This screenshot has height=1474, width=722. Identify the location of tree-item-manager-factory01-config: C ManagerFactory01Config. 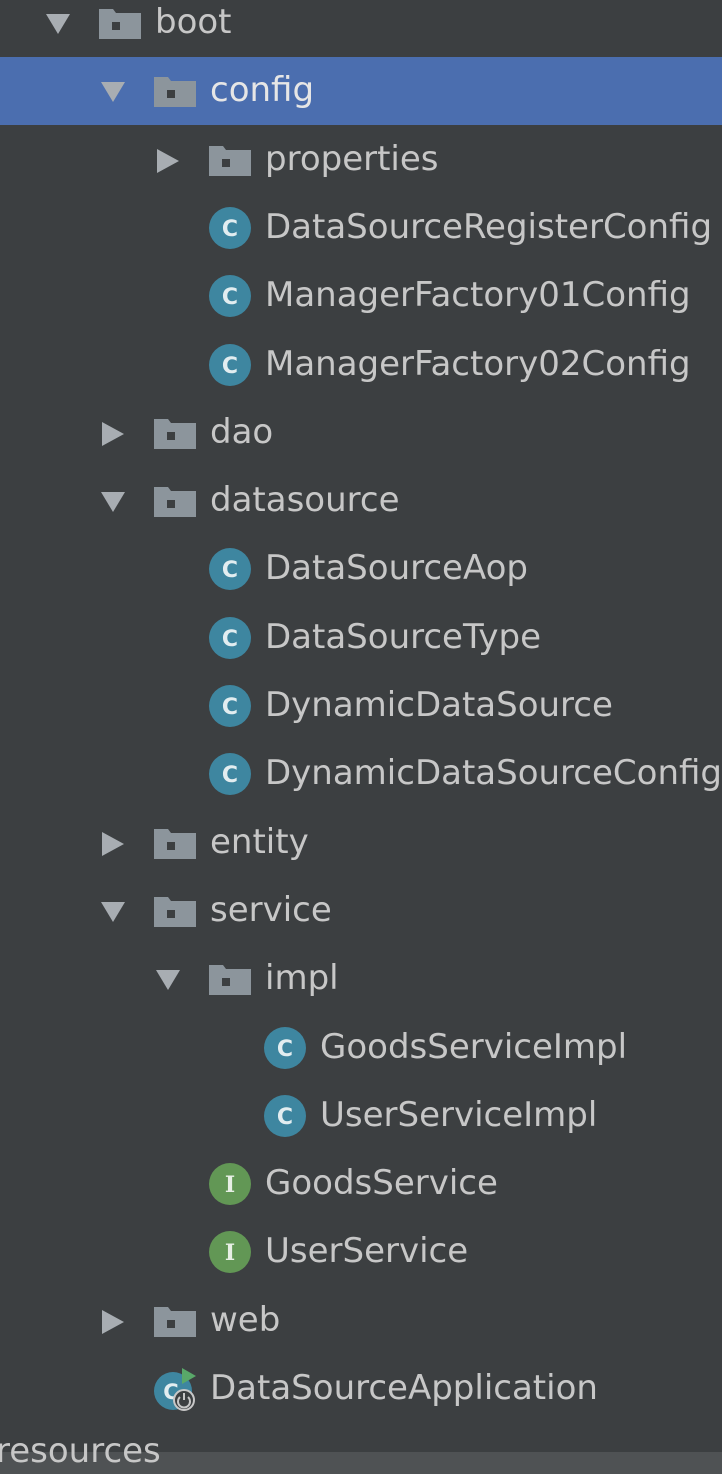
(361, 296).